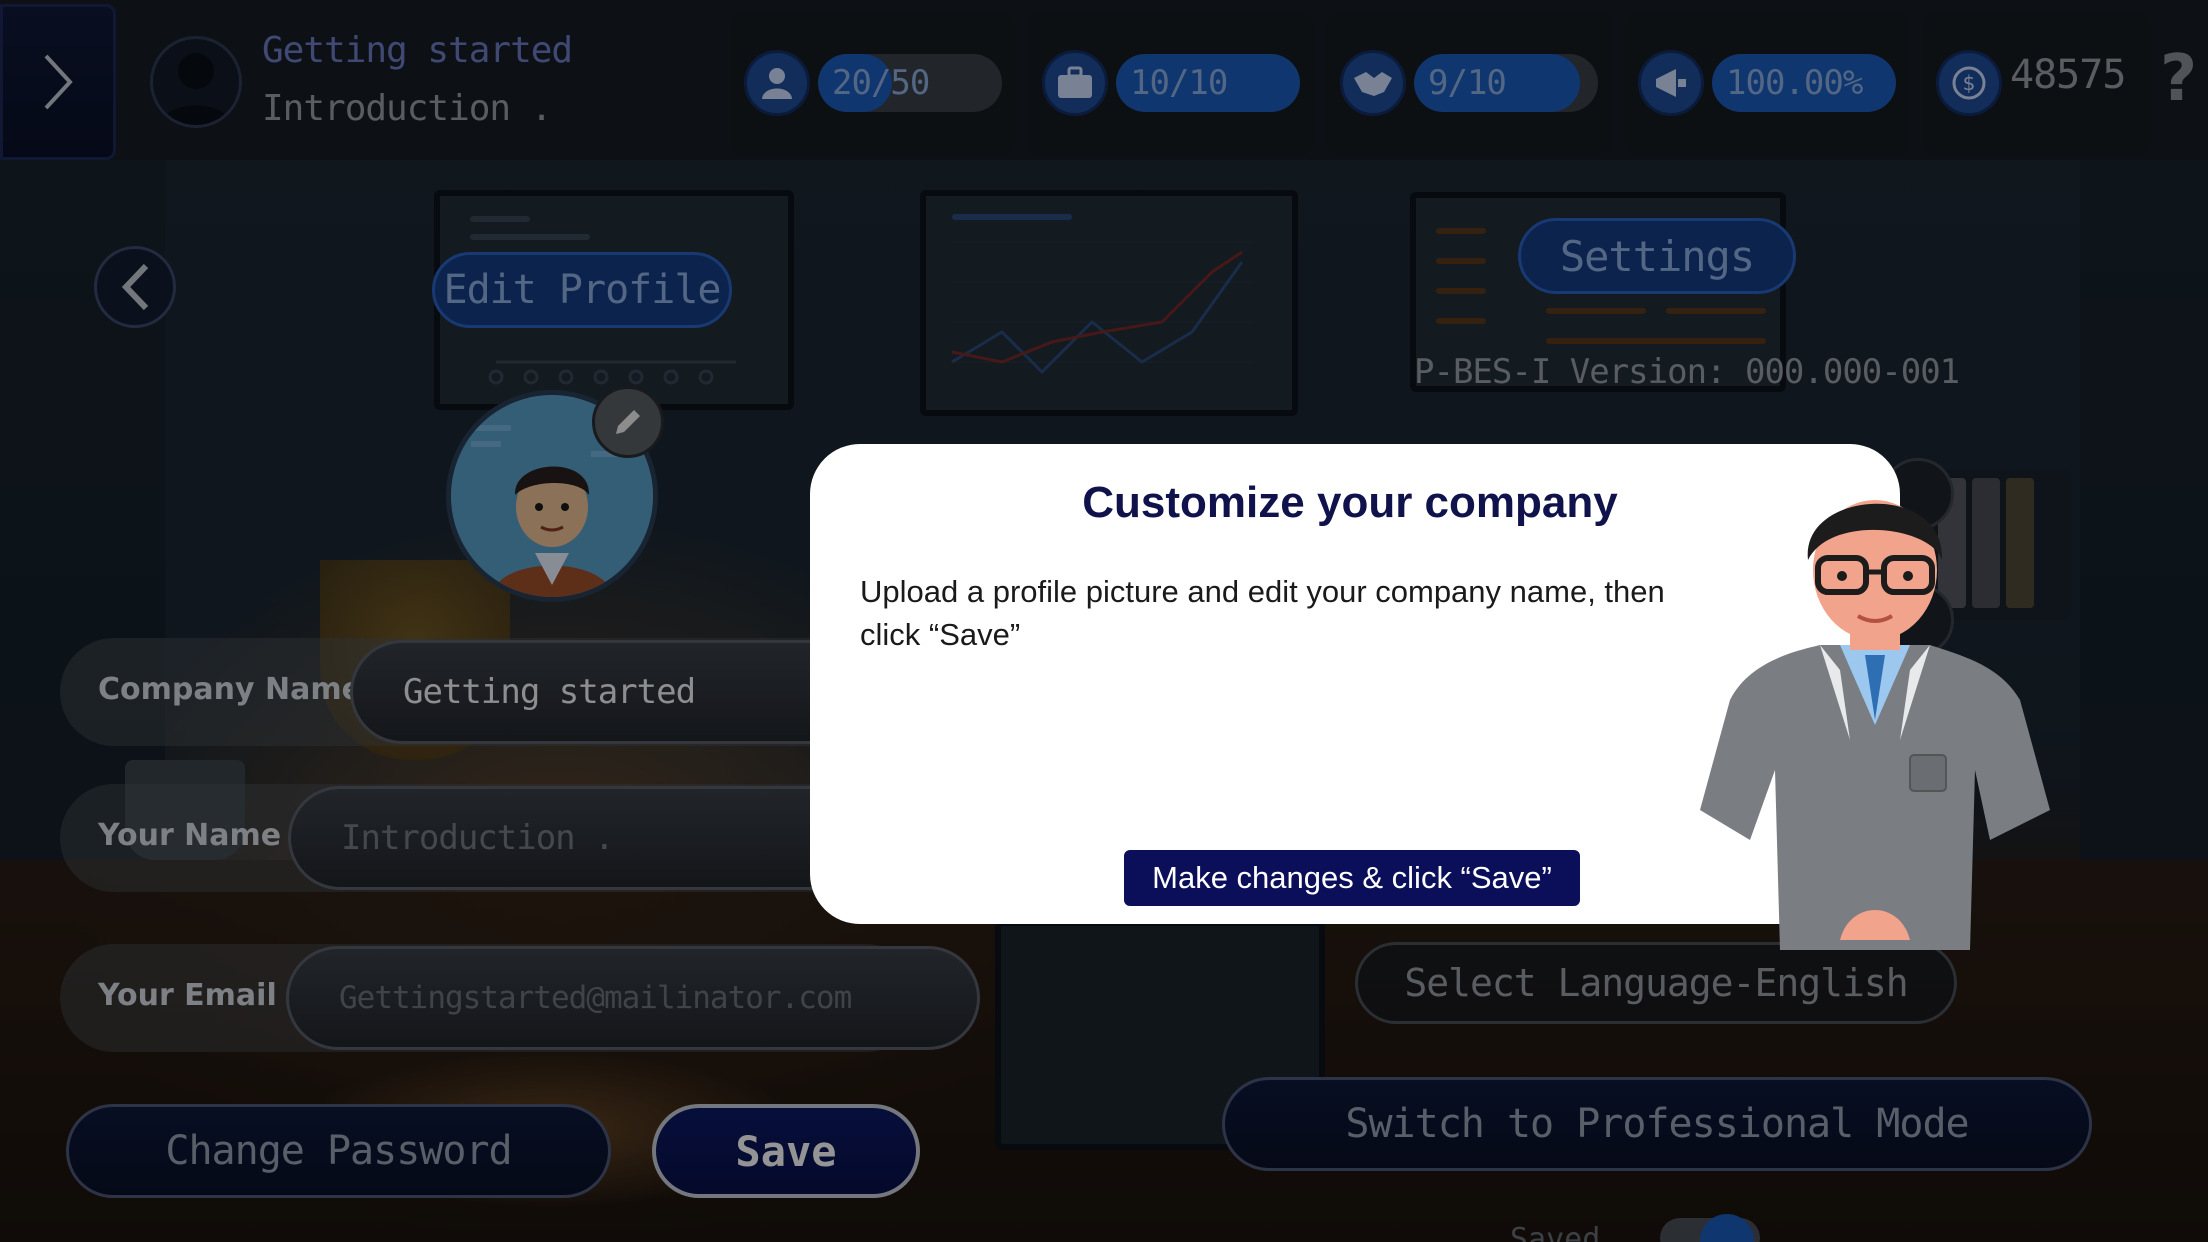  What do you see at coordinates (1875, 725) in the screenshot?
I see `mascot-businessman` at bounding box center [1875, 725].